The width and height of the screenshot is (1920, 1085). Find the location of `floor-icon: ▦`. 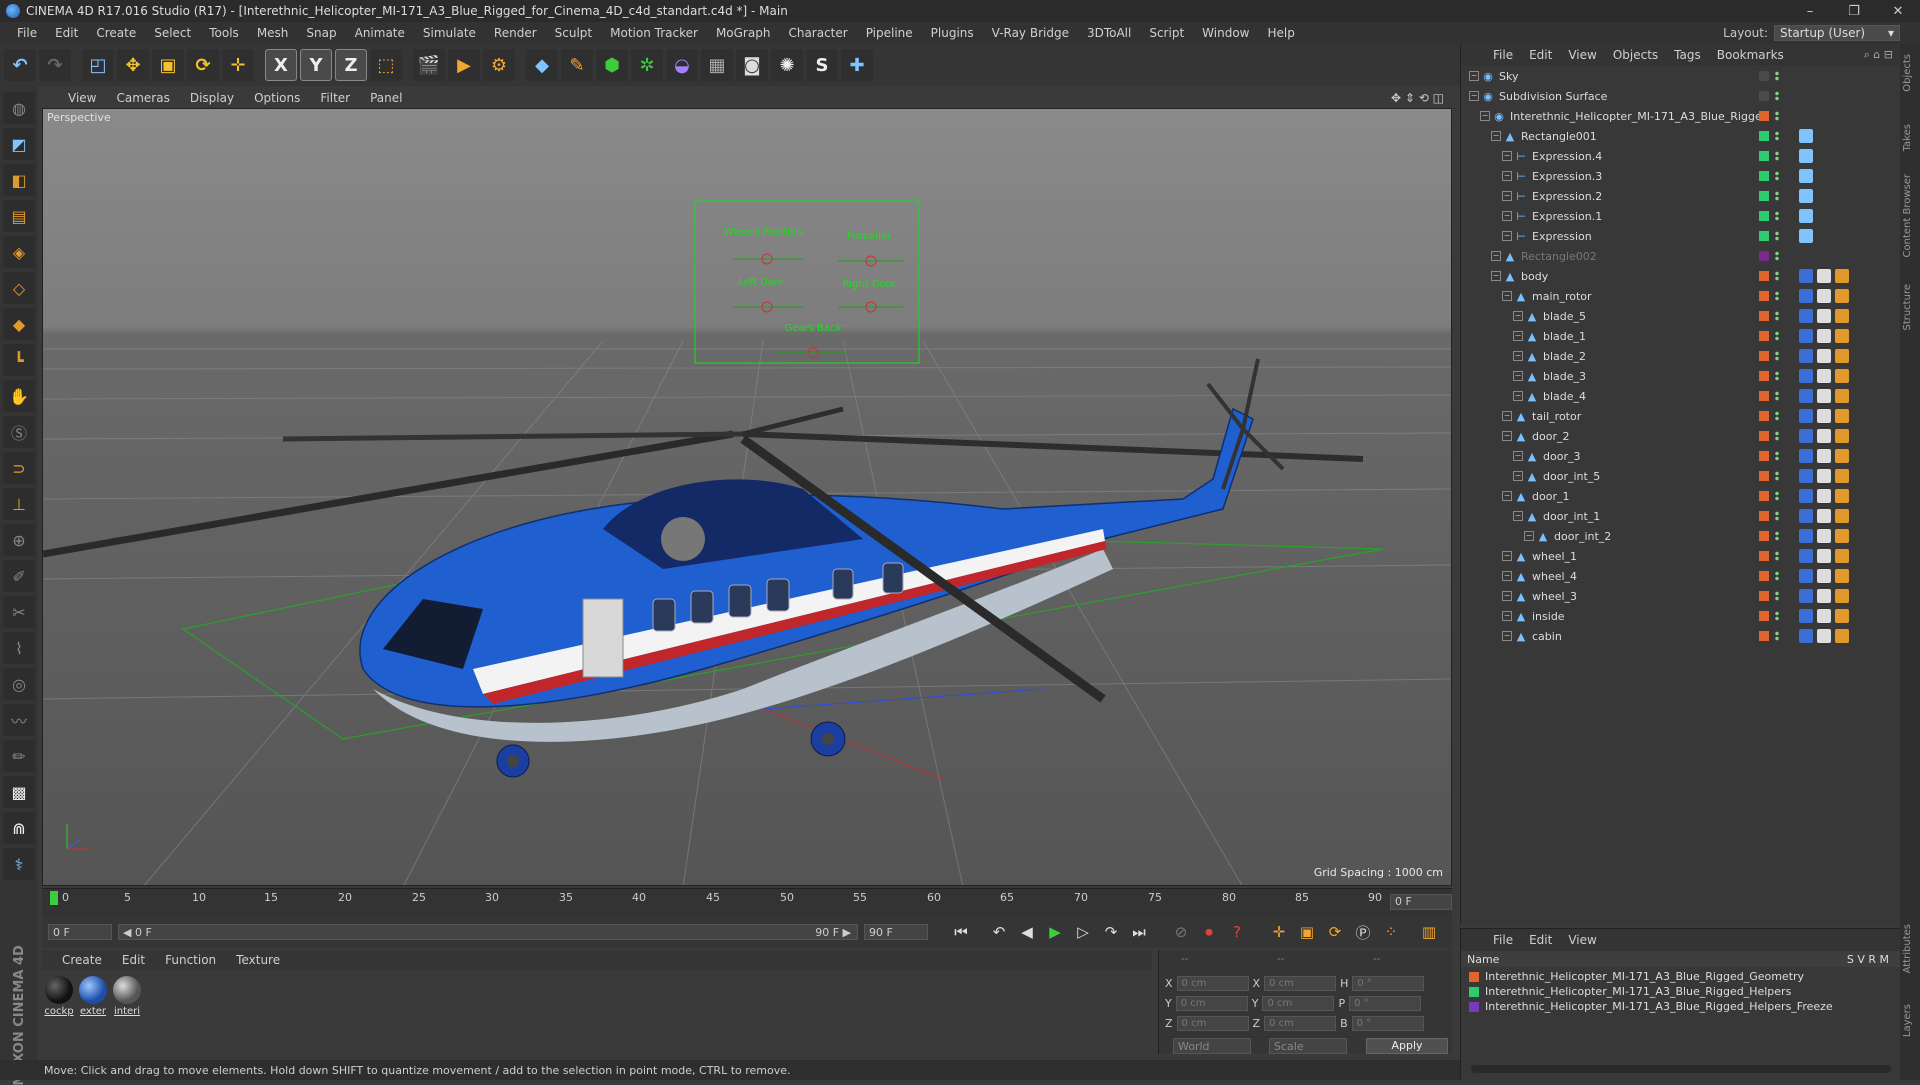

floor-icon: ▦ is located at coordinates (717, 65).